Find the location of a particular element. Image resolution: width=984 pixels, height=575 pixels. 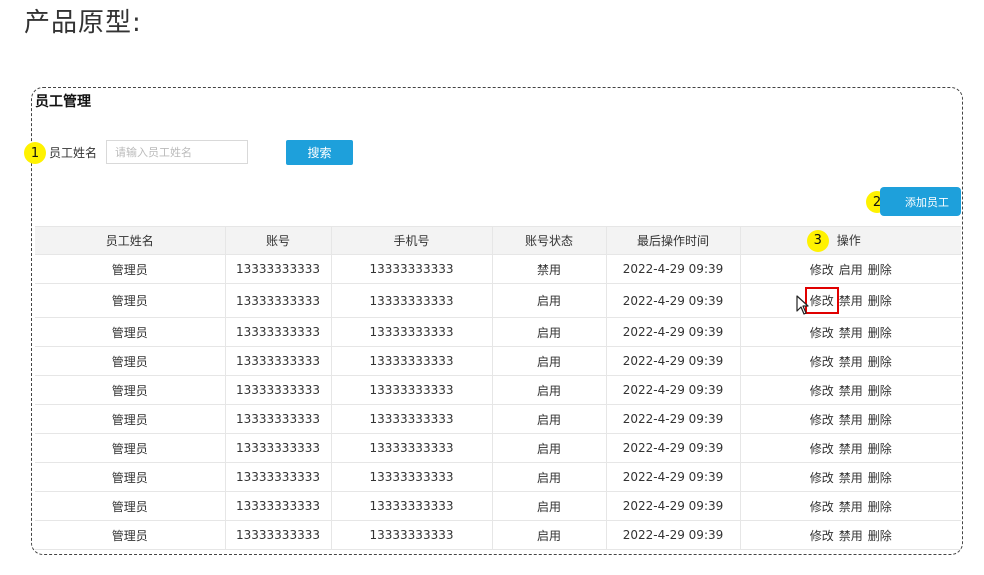

table-header-row: 员工姓名 账号 手机号 账号状态 最后操作时间 3 操作 is located at coordinates (498, 240).